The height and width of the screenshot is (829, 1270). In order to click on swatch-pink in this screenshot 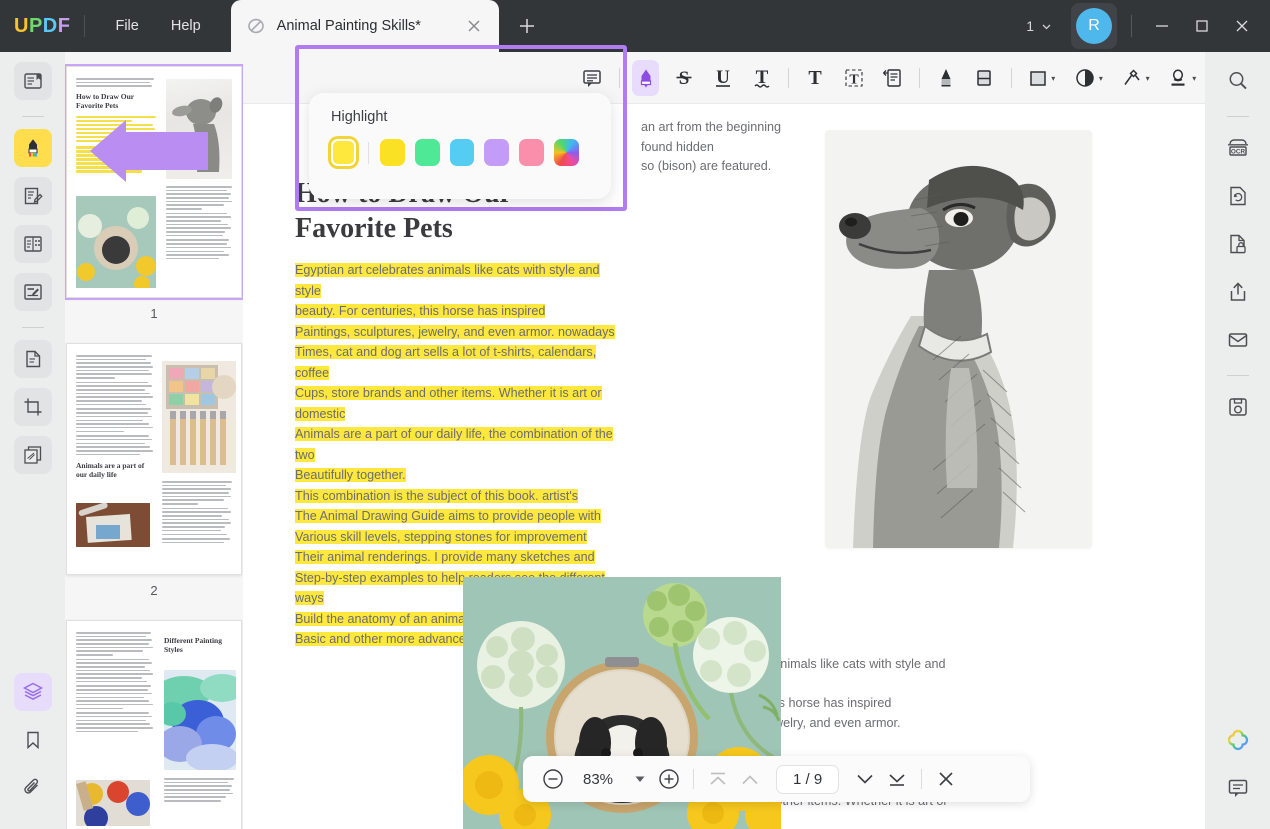, I will do `click(532, 152)`.